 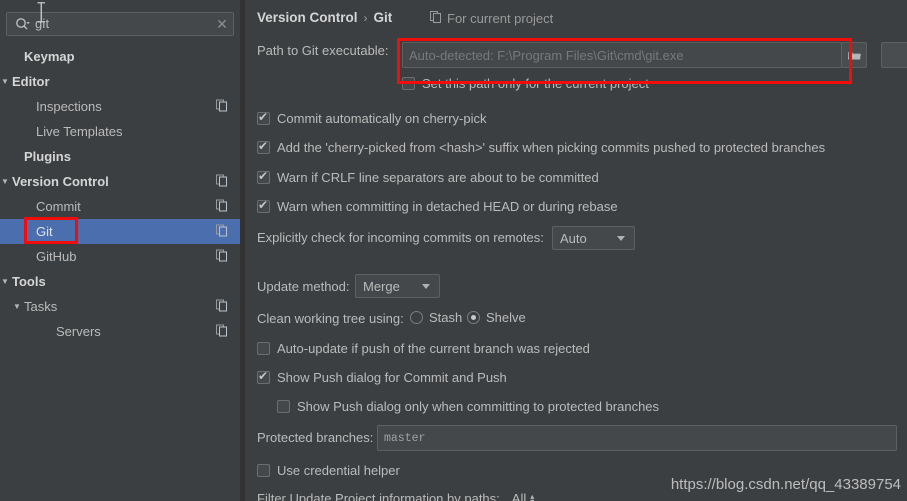 What do you see at coordinates (519, 496) in the screenshot?
I see `filter-update-project-value: All` at bounding box center [519, 496].